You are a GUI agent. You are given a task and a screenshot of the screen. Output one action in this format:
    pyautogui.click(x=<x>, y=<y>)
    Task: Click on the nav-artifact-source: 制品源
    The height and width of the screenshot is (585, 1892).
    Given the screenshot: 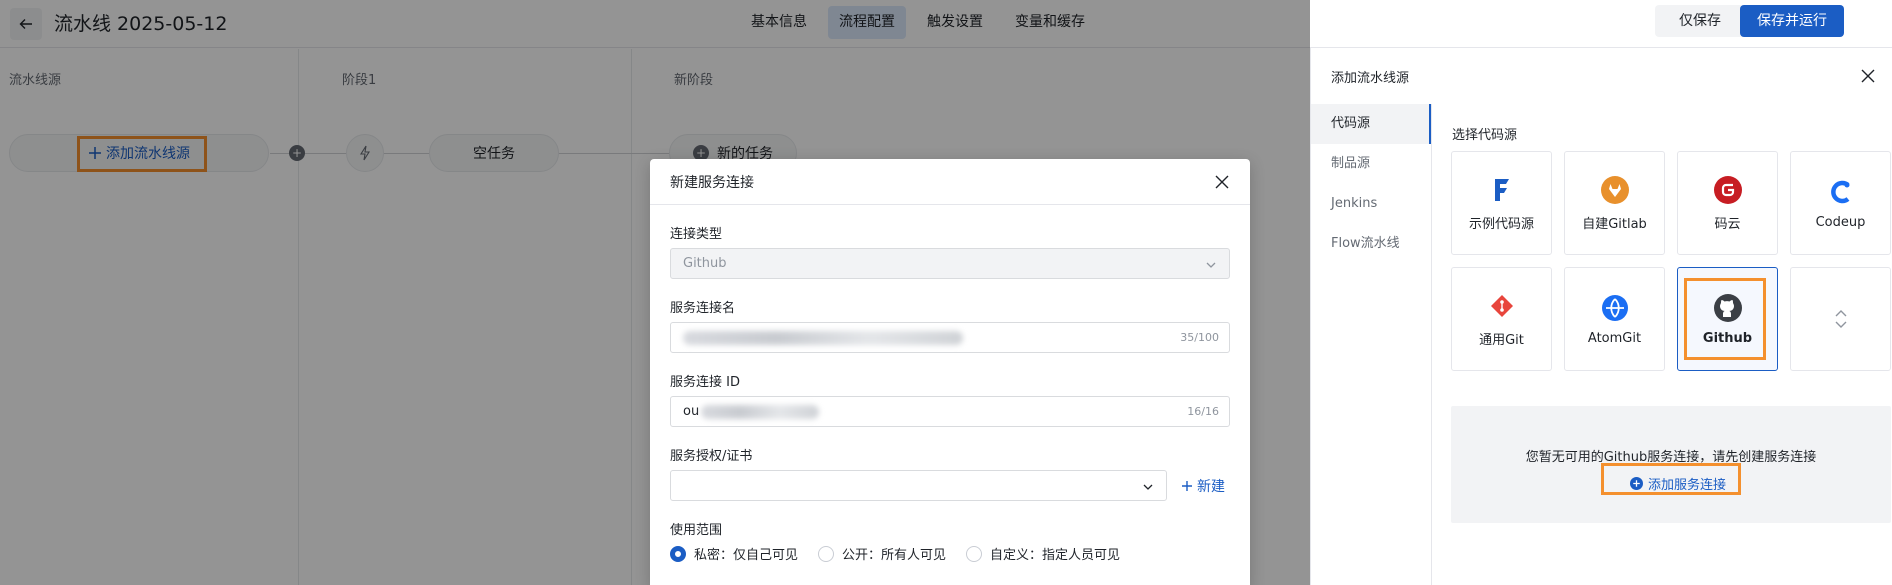 What is the action you would take?
    pyautogui.click(x=1371, y=164)
    